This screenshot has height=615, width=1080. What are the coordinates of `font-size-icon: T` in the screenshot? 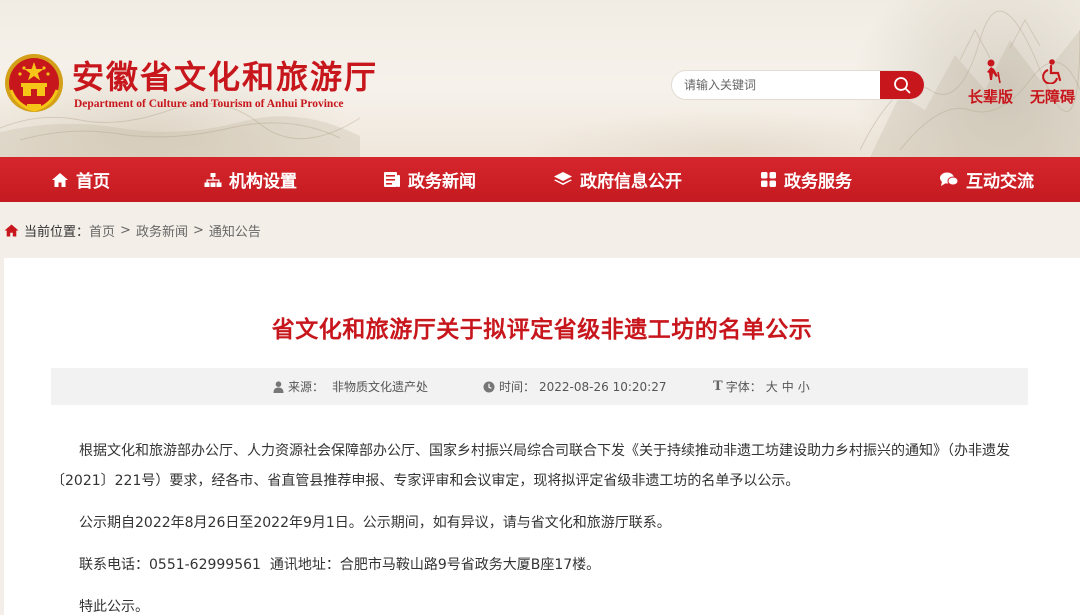 It's located at (718, 386).